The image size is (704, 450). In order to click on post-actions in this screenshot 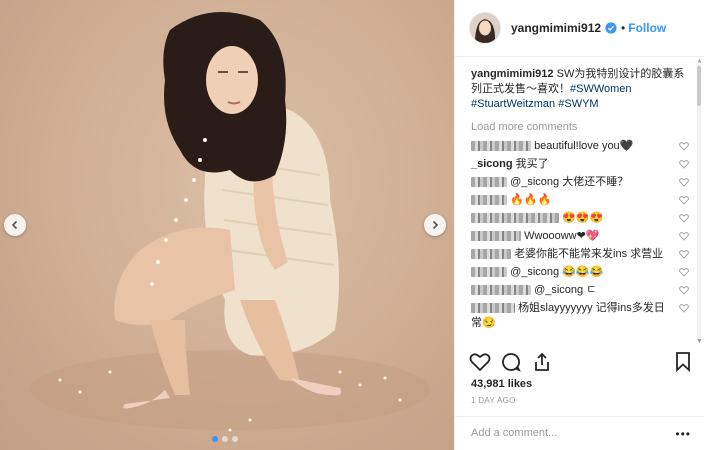, I will do `click(580, 362)`.